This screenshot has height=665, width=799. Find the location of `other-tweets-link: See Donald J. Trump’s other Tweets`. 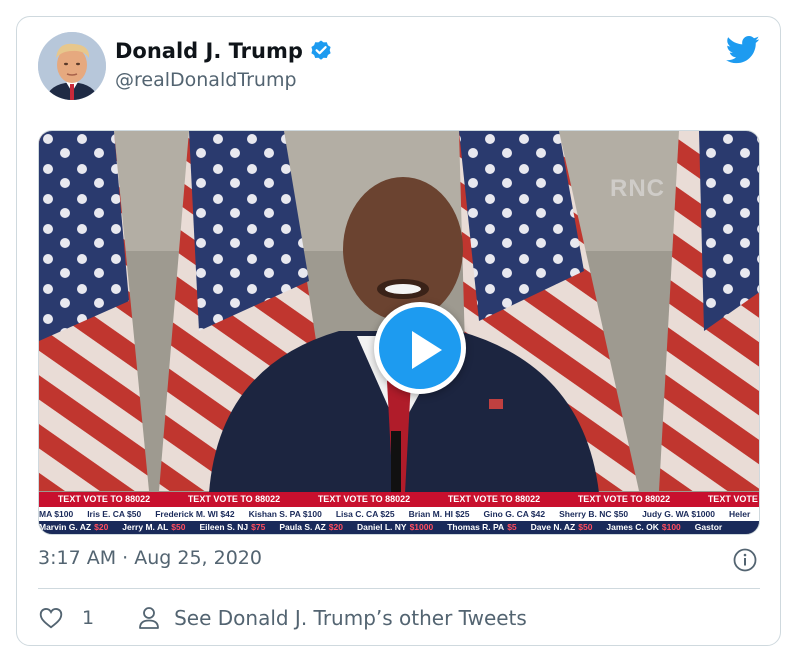

other-tweets-link: See Donald J. Trump’s other Tweets is located at coordinates (332, 618).